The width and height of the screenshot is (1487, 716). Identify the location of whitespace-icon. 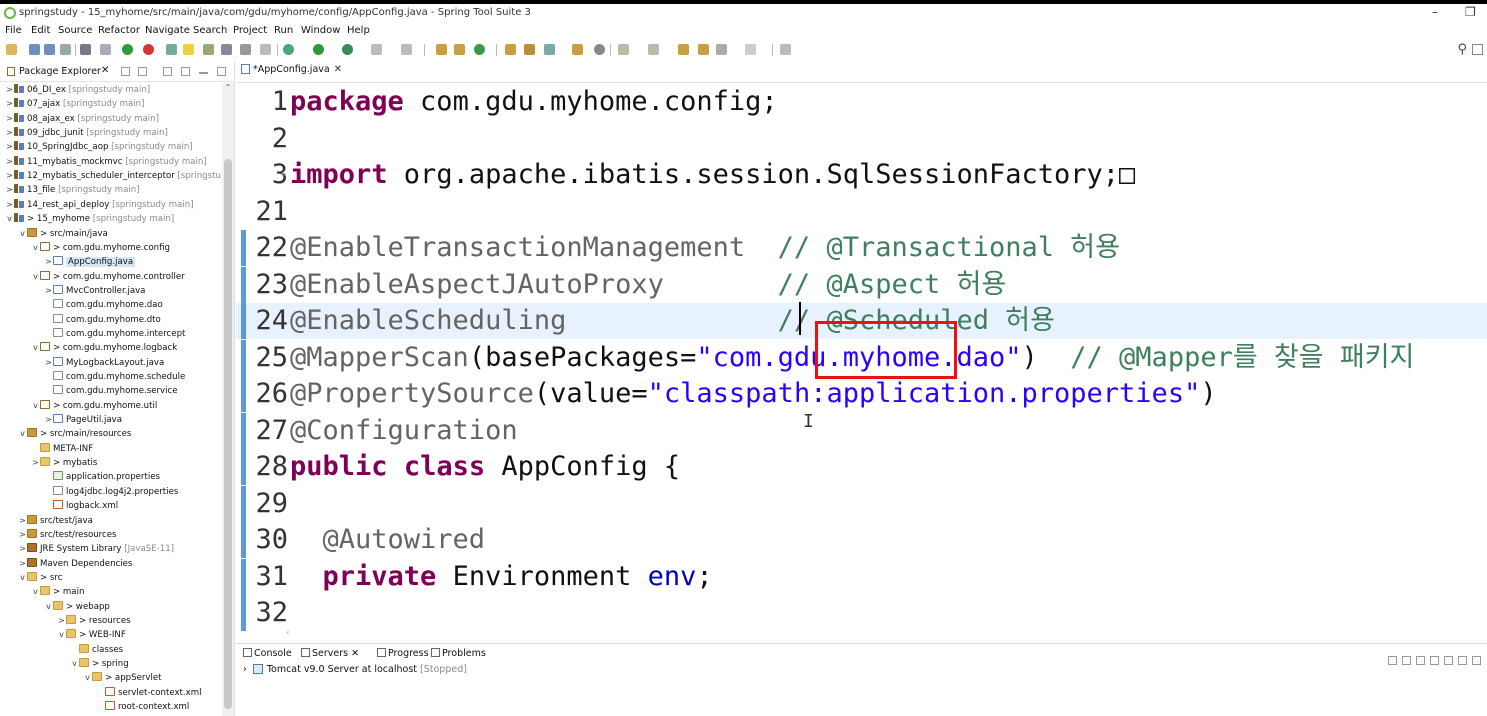
(245, 49).